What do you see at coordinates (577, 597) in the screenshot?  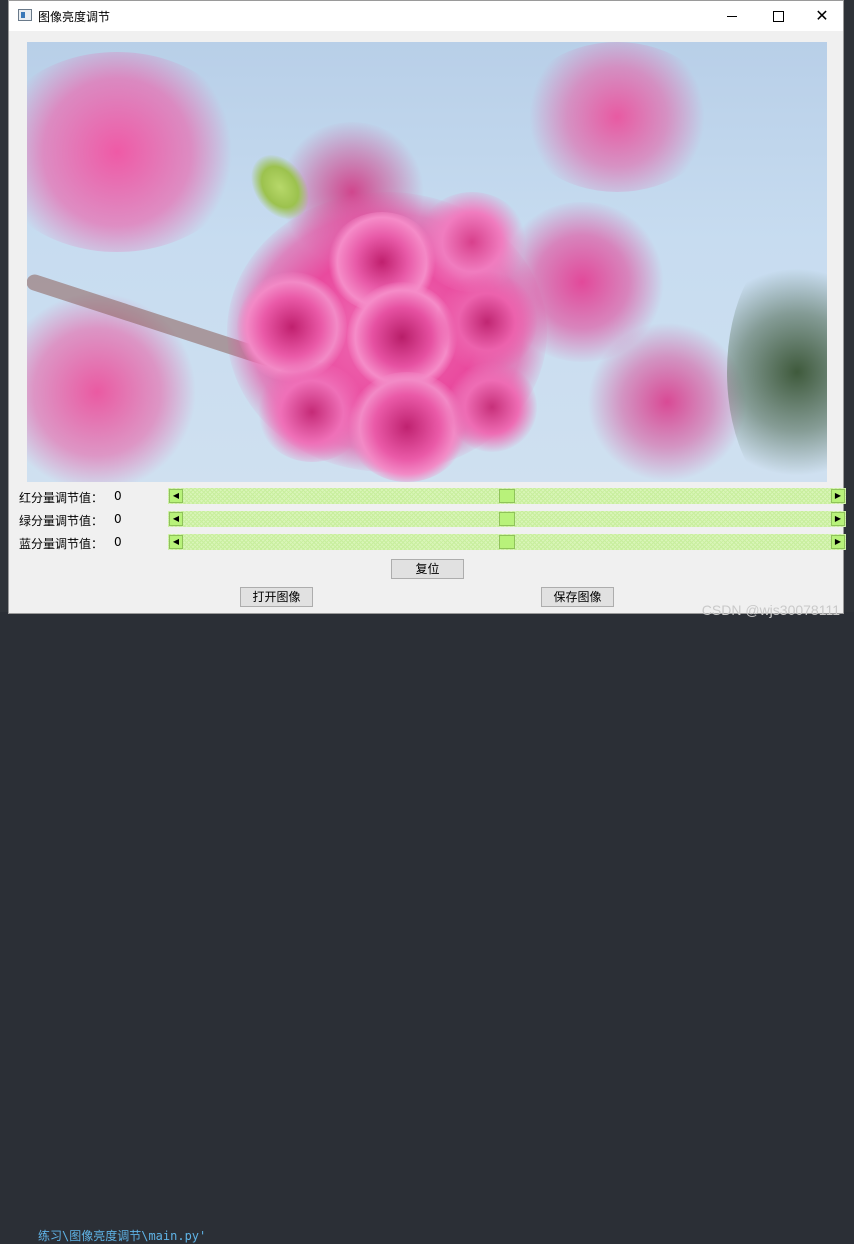 I see `save-image-button: 保存图像` at bounding box center [577, 597].